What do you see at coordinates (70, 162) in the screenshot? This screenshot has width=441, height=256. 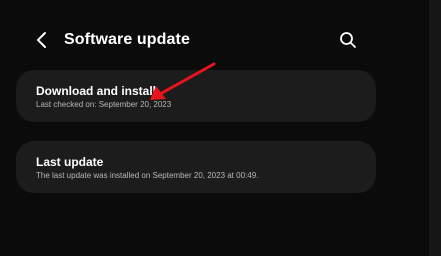 I see `last-update-label: Last update` at bounding box center [70, 162].